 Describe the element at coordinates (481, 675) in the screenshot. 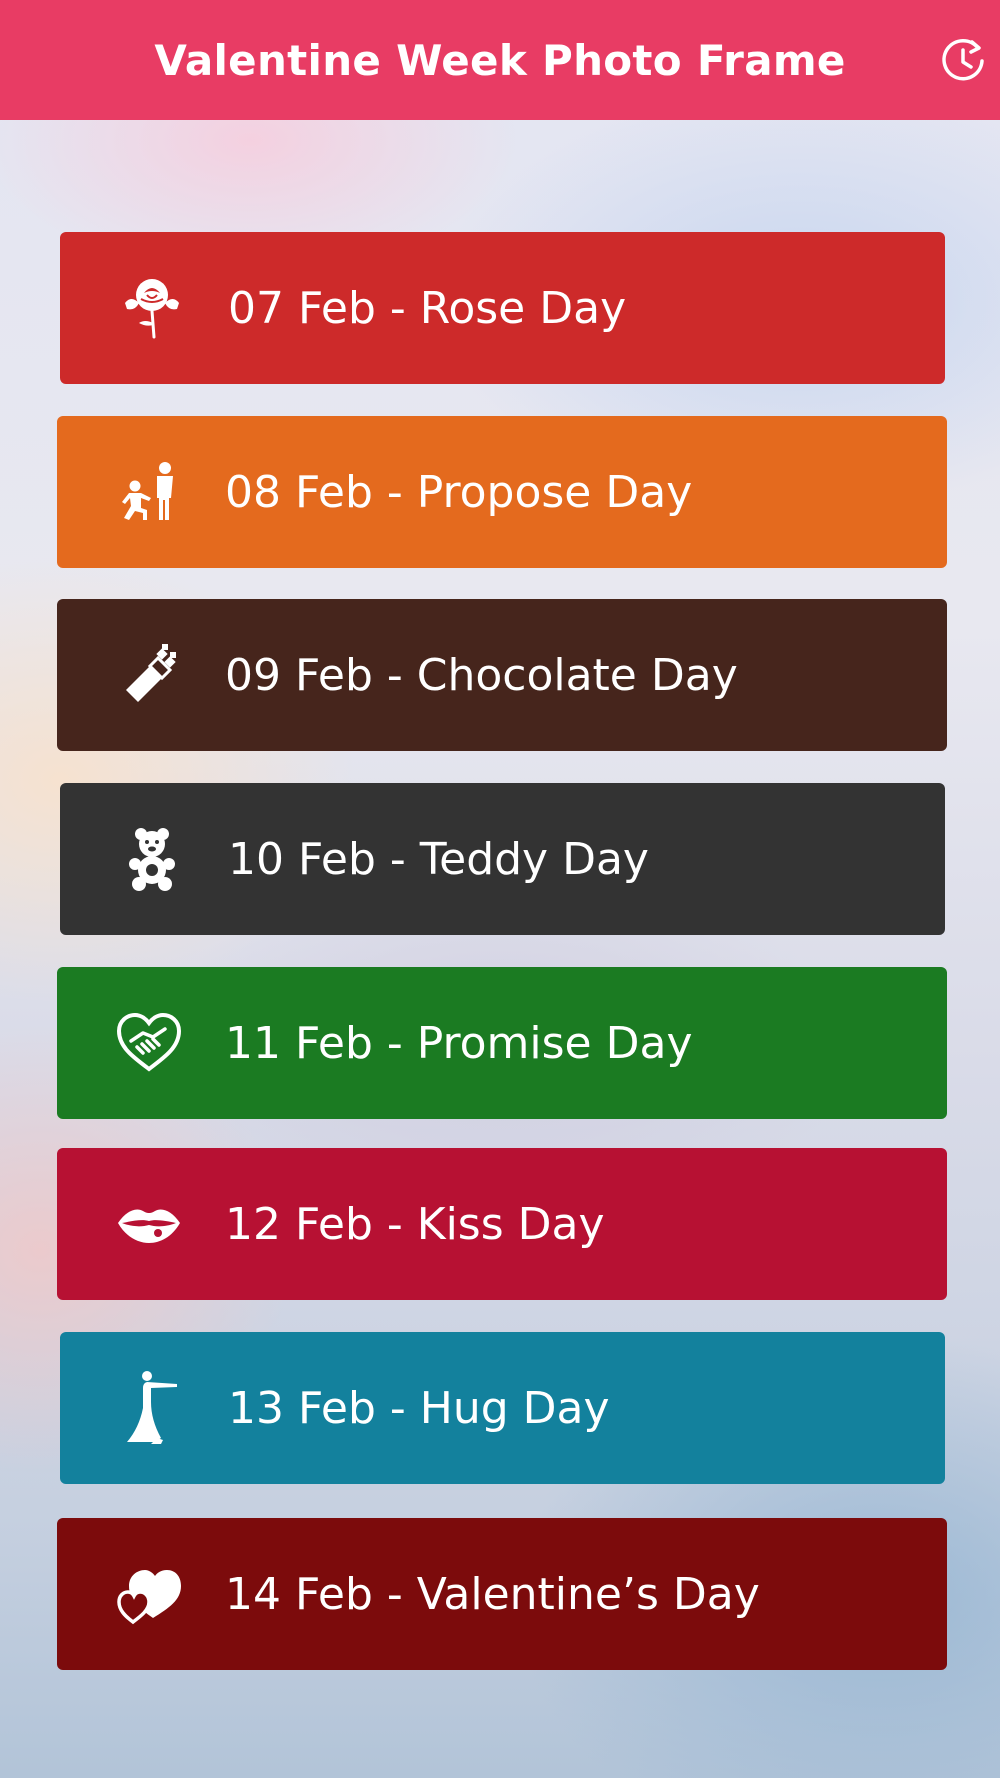

I see `day-label: 09 Feb - Chocolate Day` at that location.